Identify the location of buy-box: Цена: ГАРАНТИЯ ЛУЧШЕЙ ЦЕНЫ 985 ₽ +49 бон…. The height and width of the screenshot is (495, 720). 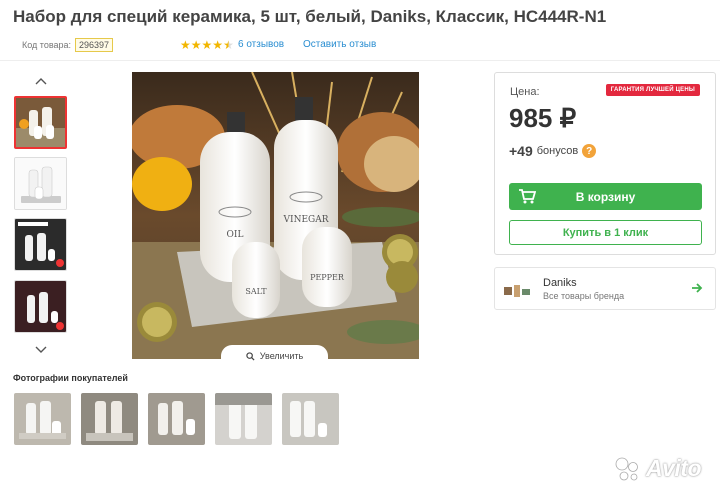
(605, 163).